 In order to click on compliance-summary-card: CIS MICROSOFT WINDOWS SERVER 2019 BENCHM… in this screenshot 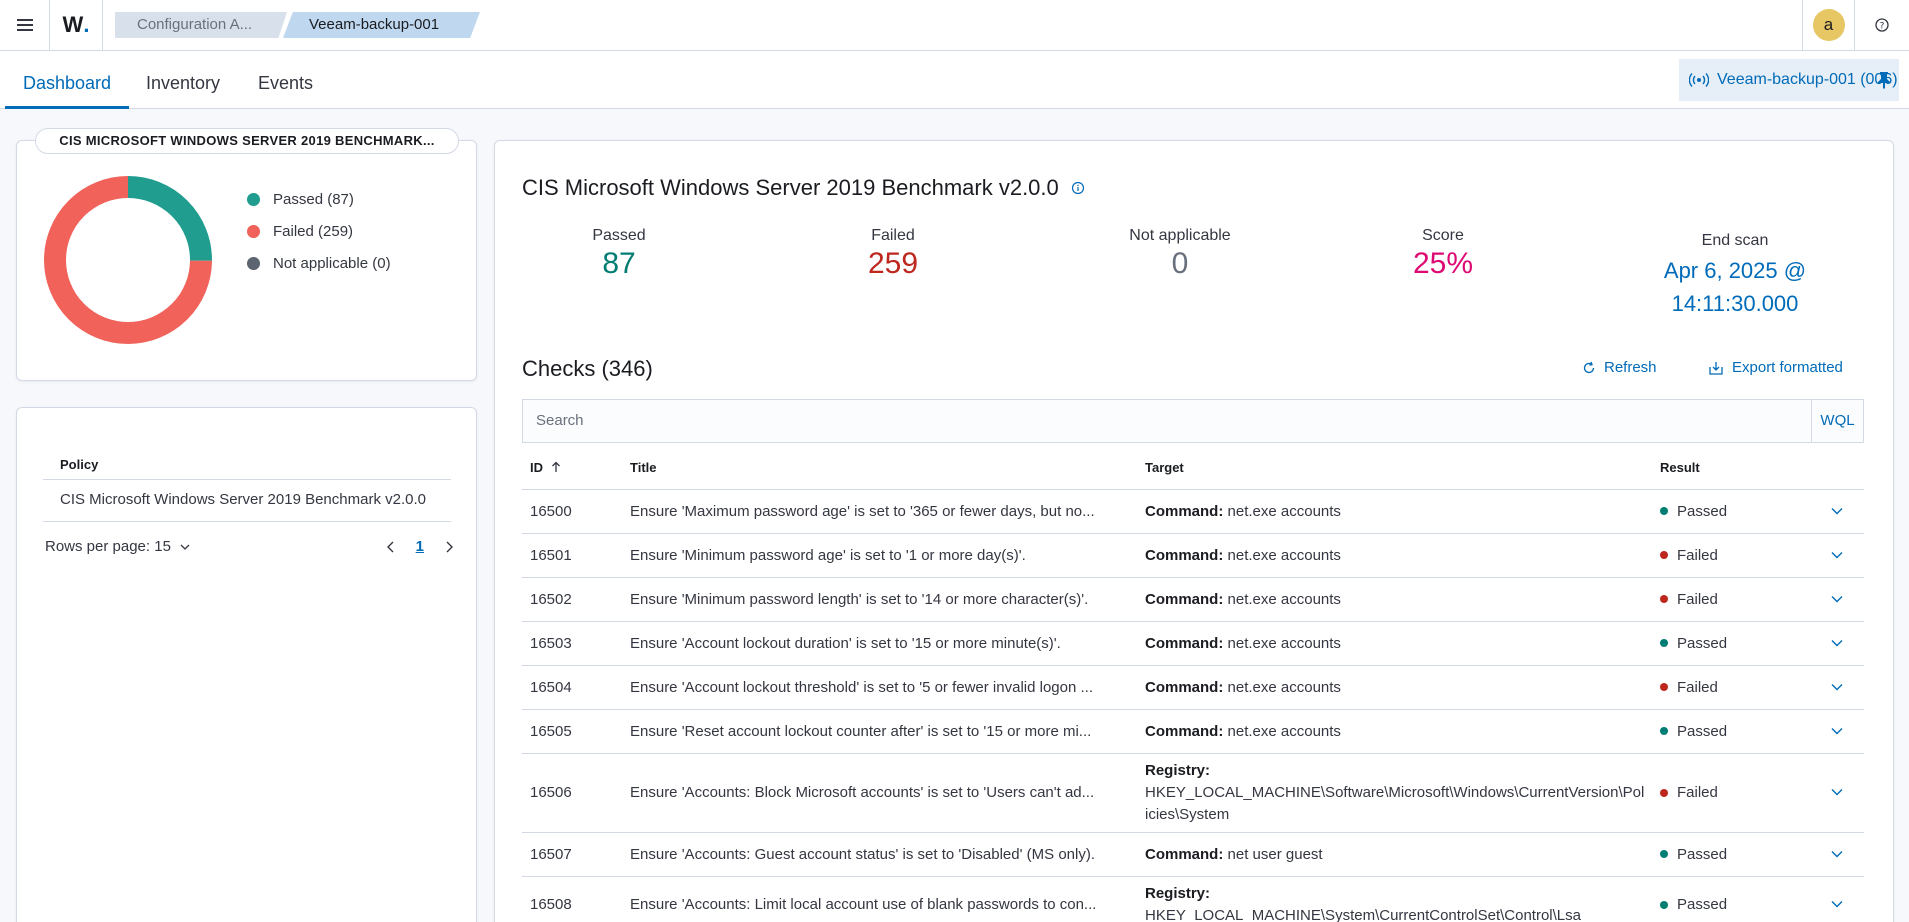, I will do `click(246, 254)`.